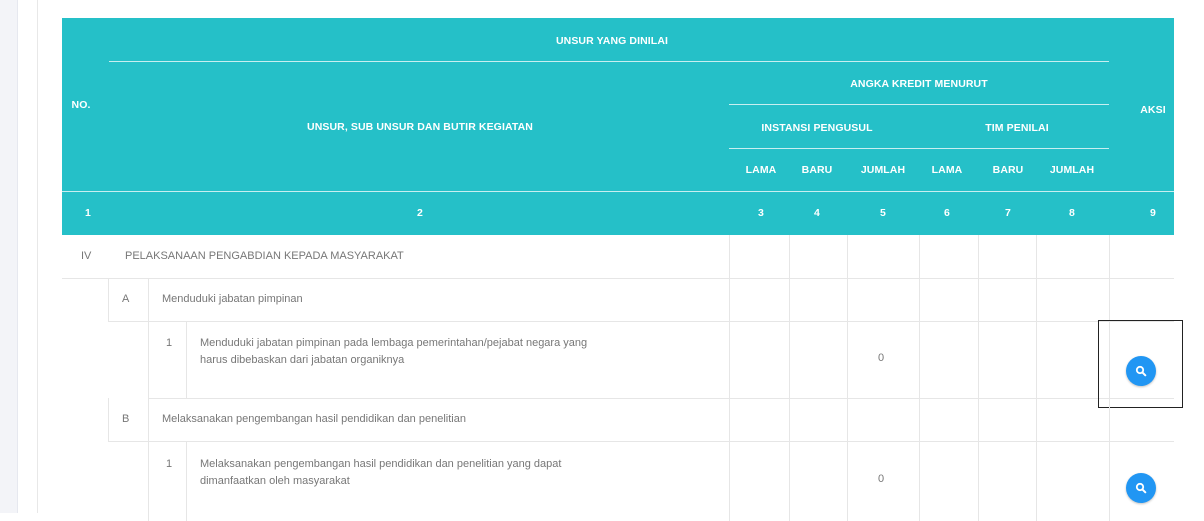 The height and width of the screenshot is (521, 1204). What do you see at coordinates (1140, 364) in the screenshot?
I see `highlight-box` at bounding box center [1140, 364].